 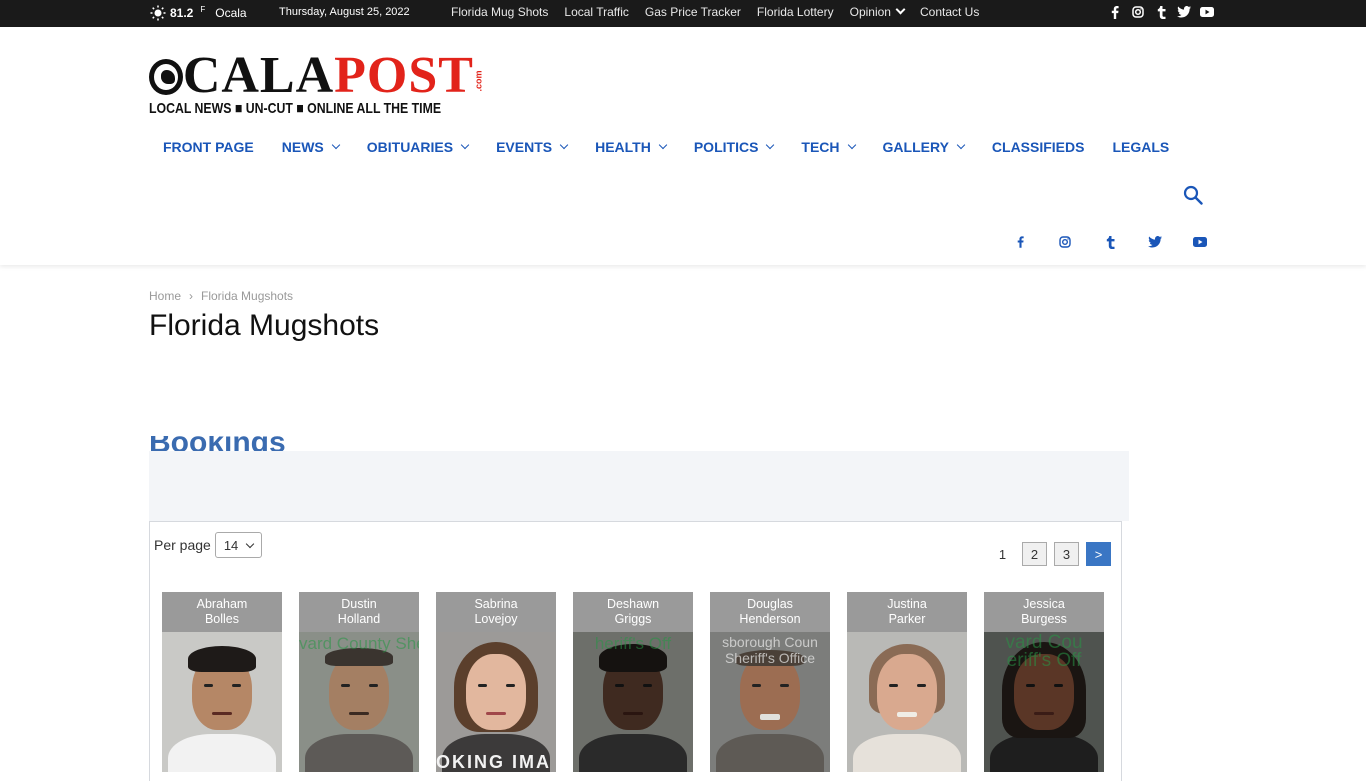 What do you see at coordinates (633, 702) in the screenshot?
I see `mugshot-photo: heriff's Off` at bounding box center [633, 702].